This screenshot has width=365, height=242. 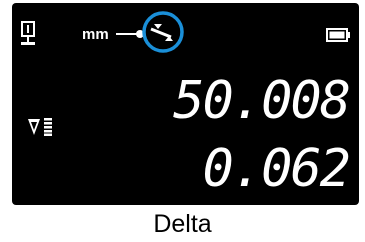 I want to click on delta-readout: 0.062, so click(x=276, y=169).